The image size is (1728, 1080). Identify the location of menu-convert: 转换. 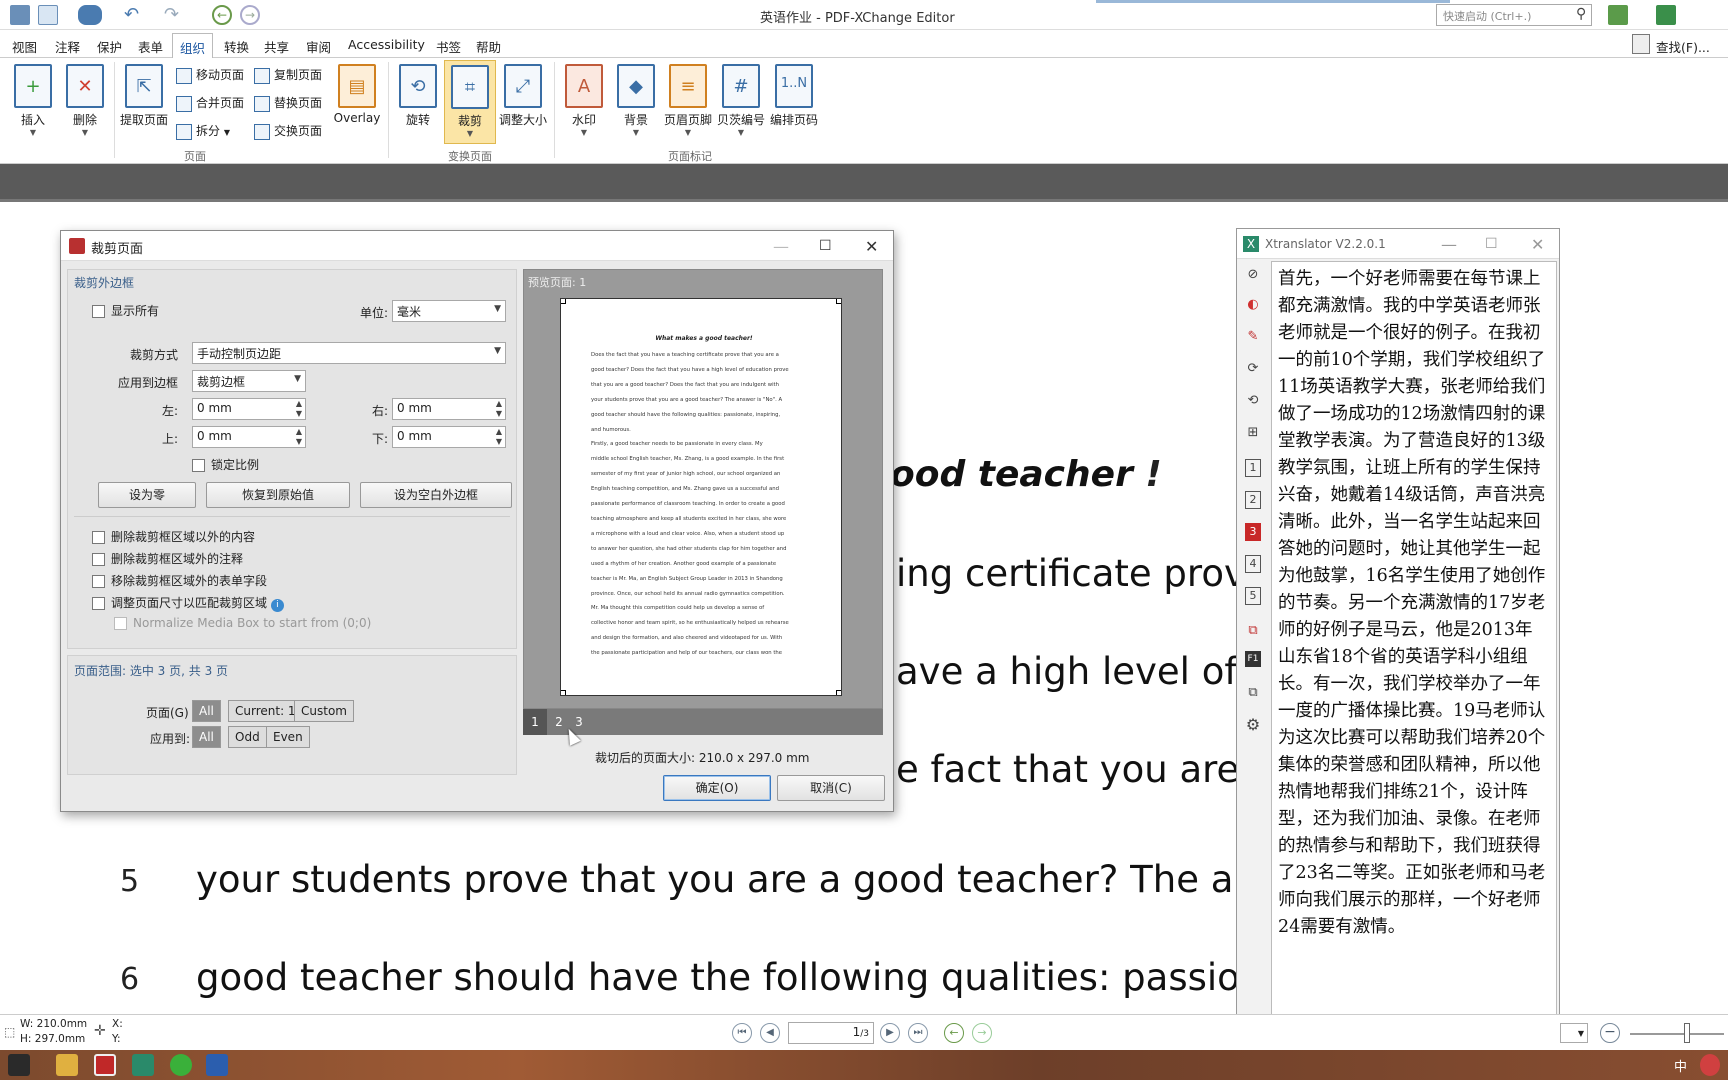
(236, 46).